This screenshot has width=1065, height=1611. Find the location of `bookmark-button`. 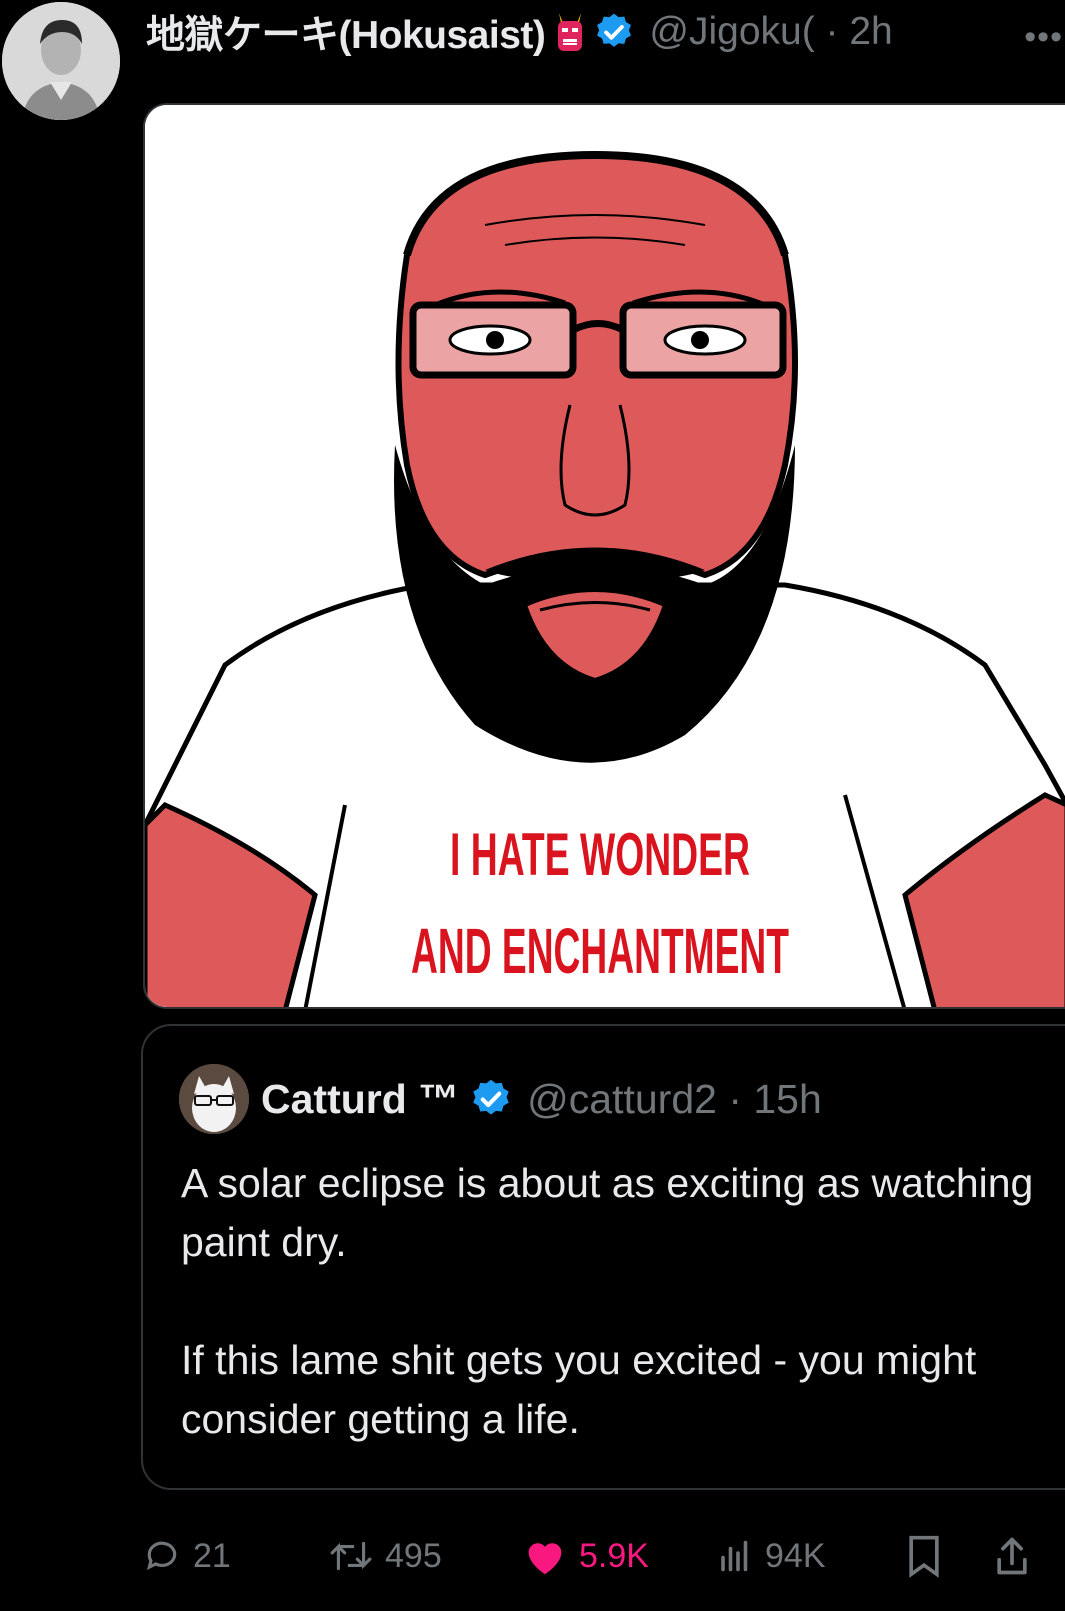

bookmark-button is located at coordinates (930, 1556).